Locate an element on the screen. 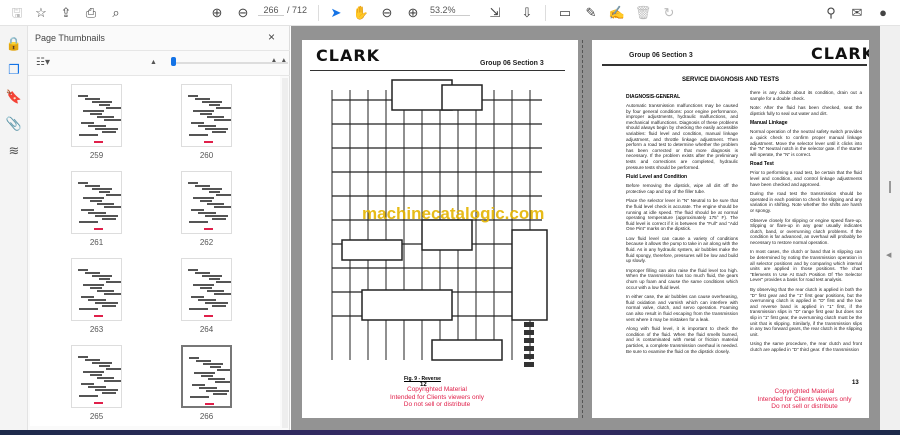 Image resolution: width=900 pixels, height=435 pixels. left-tool-rail: 🔒 ❐ 🔖 📎 ≋ is located at coordinates (14, 230).